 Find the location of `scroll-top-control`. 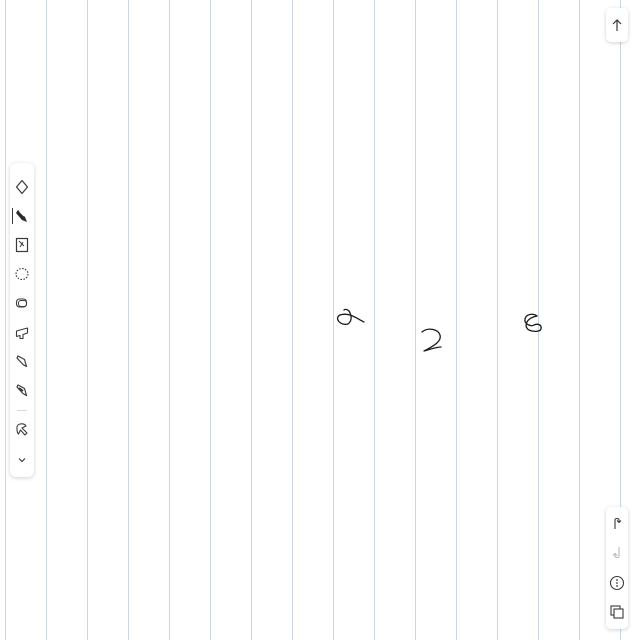

scroll-top-control is located at coordinates (617, 25).